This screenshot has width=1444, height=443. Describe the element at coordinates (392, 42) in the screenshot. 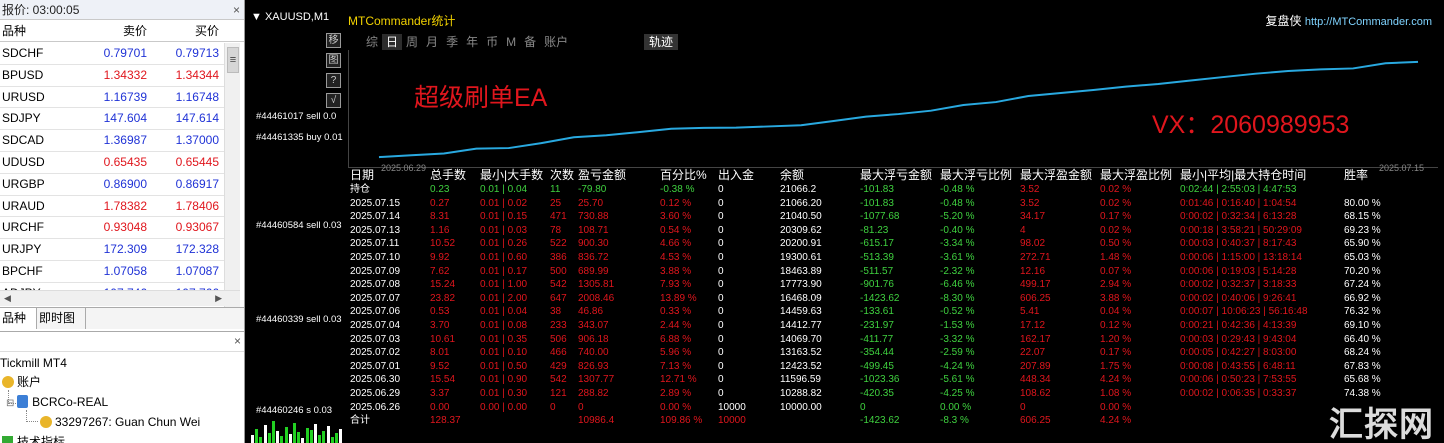

I see `period-tab: 日` at that location.